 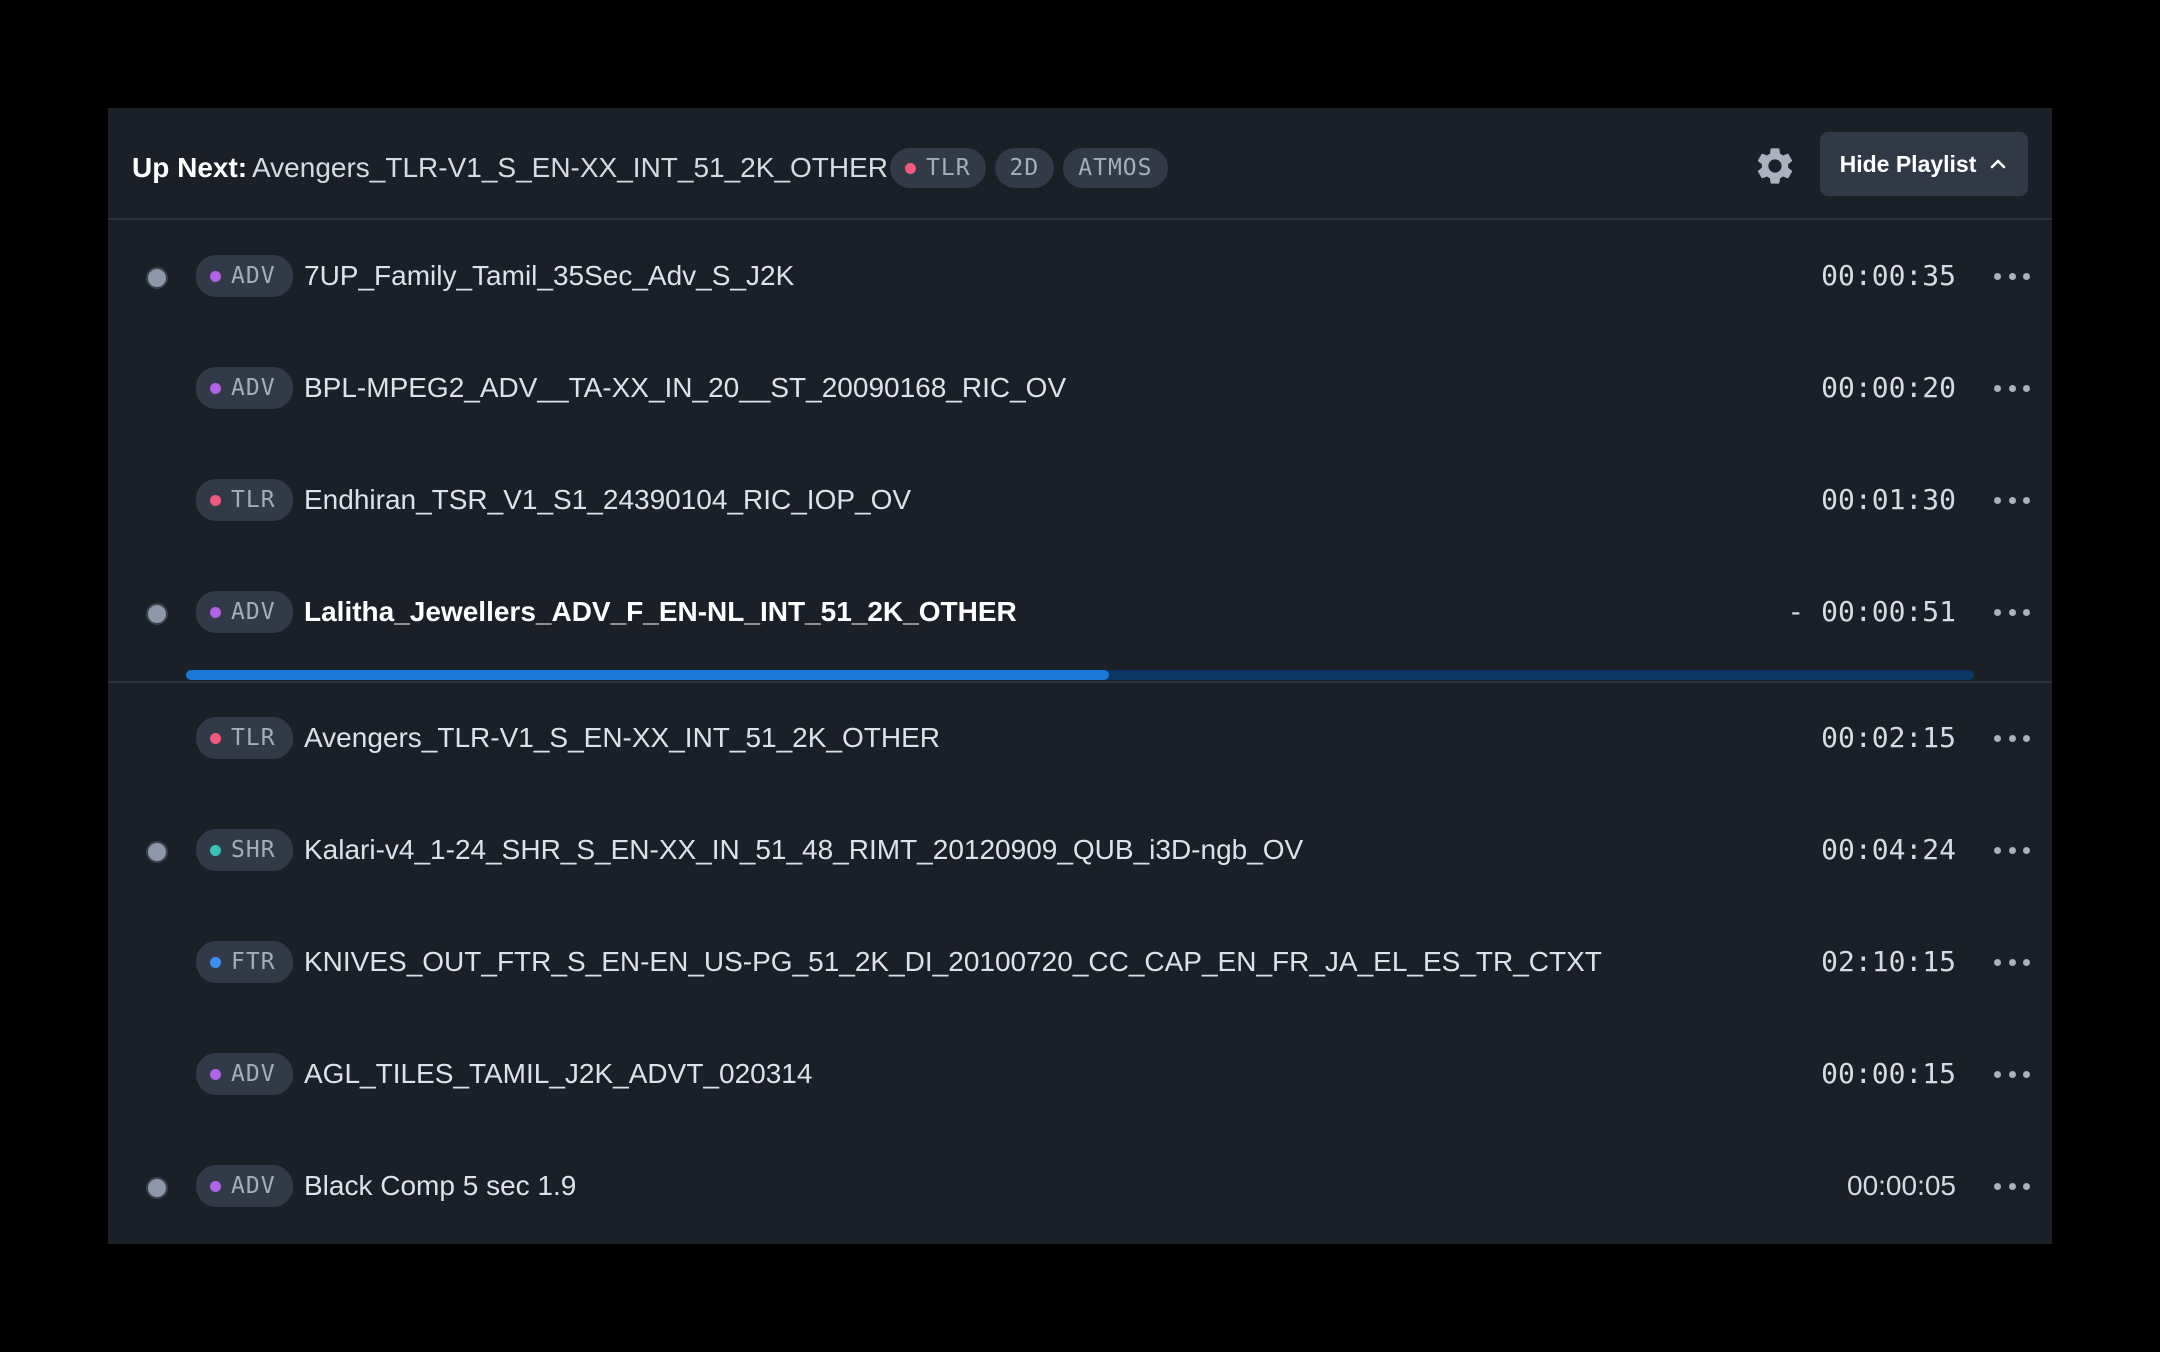 I want to click on type-badge-label: FTR, so click(x=253, y=962).